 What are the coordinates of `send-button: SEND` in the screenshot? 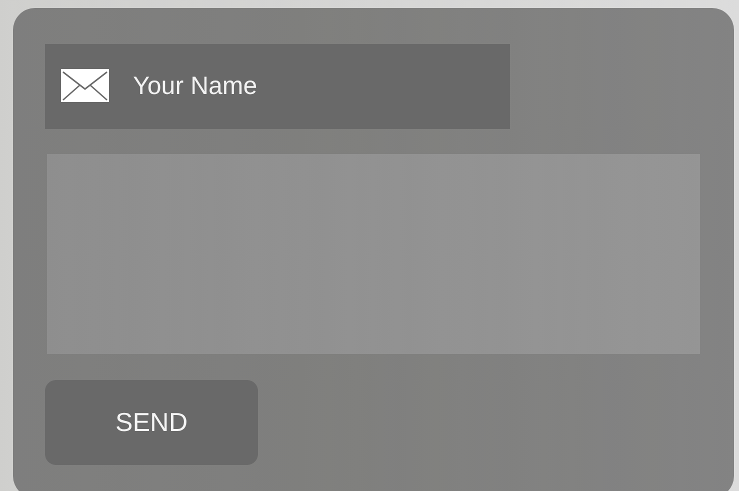 It's located at (151, 422).